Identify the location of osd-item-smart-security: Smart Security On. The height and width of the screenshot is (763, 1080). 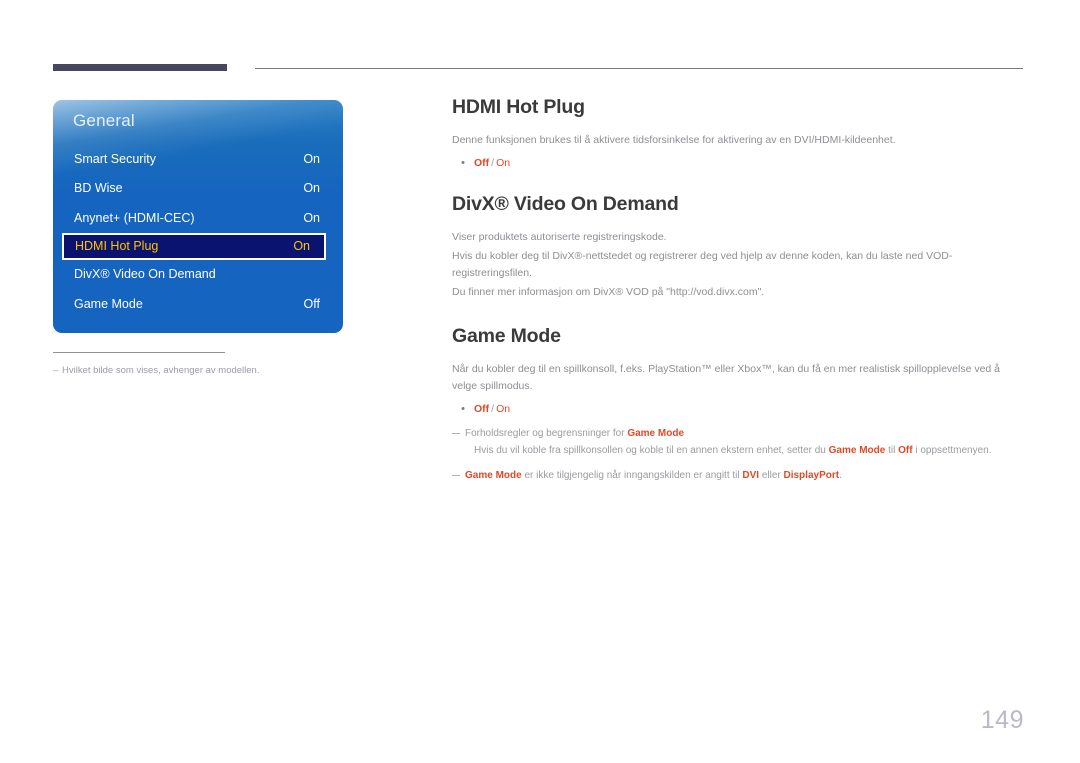
(198, 159).